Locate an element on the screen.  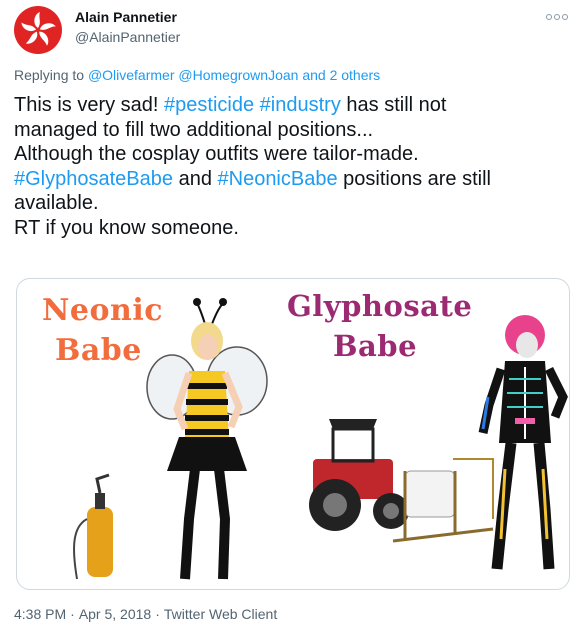
bauhinia-flower-icon is located at coordinates (38, 29).